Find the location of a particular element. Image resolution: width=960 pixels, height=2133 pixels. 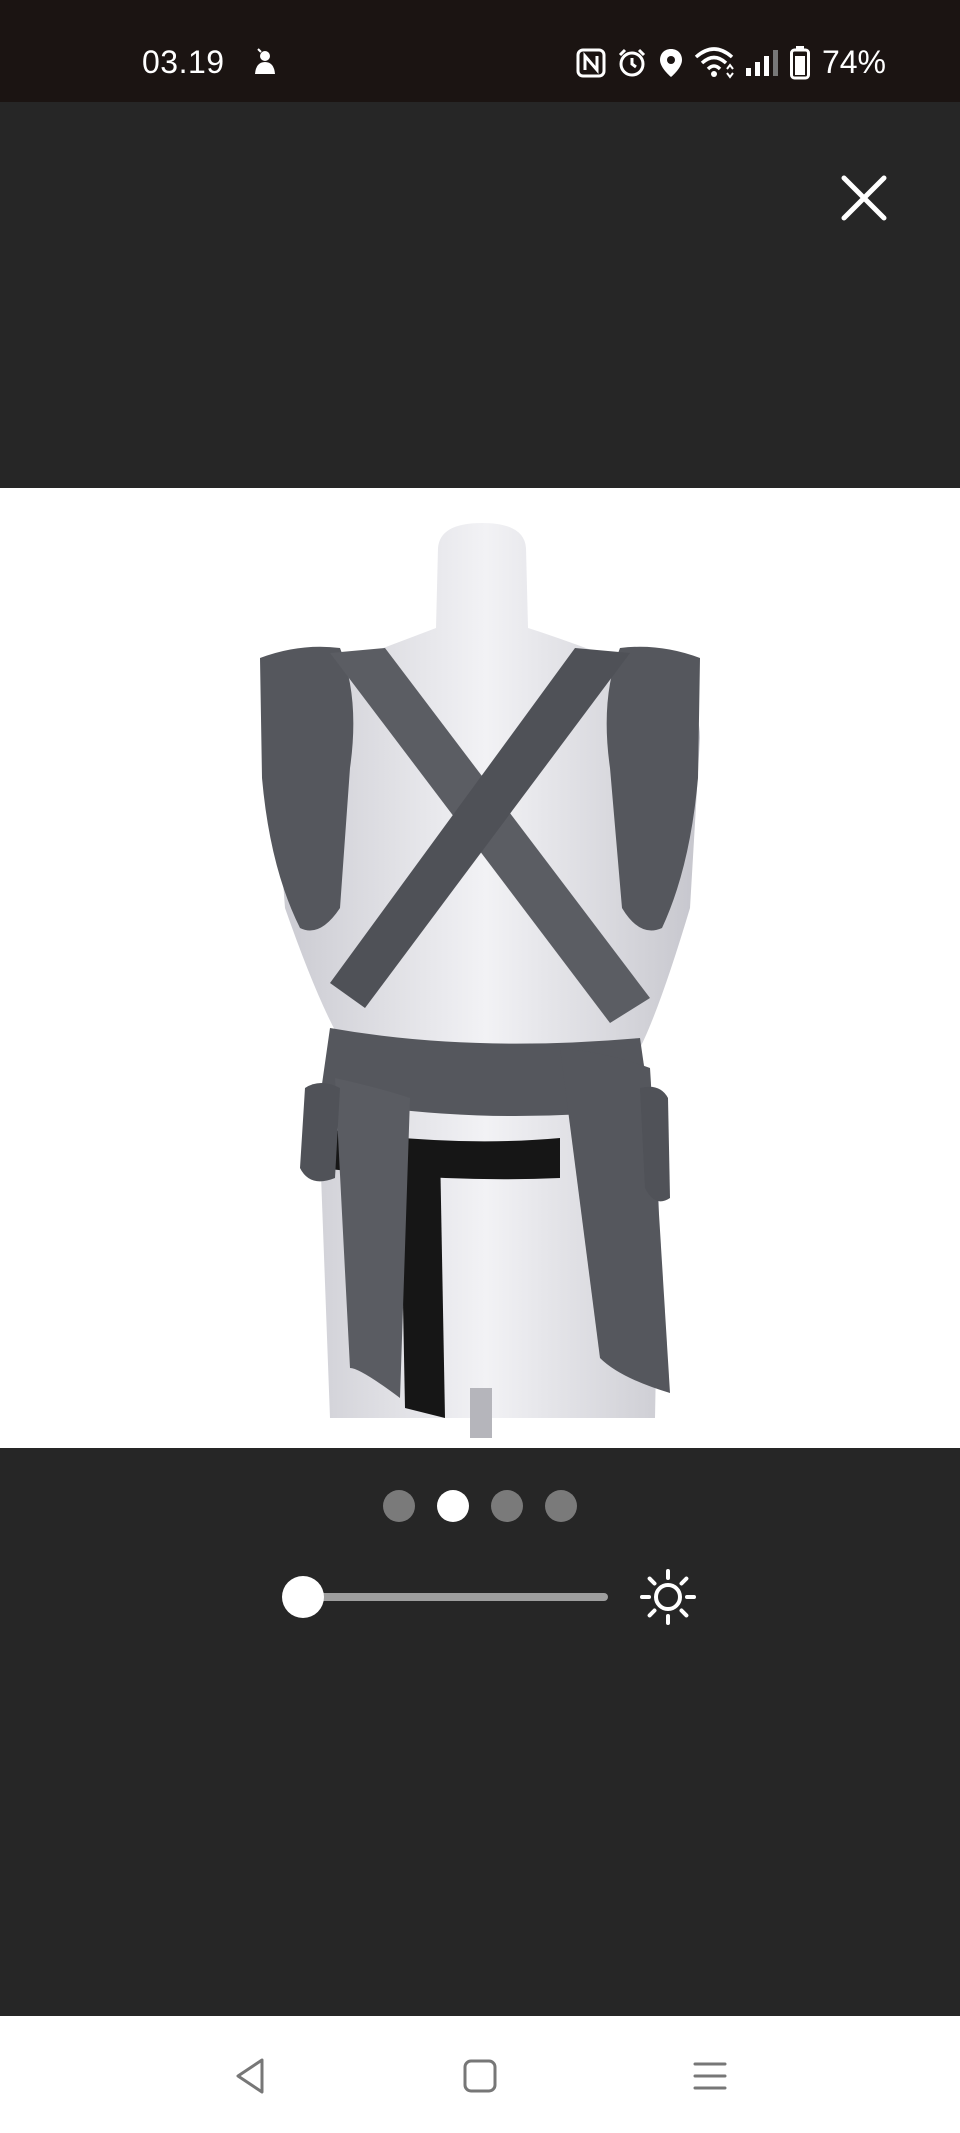

close-icon is located at coordinates (864, 198).